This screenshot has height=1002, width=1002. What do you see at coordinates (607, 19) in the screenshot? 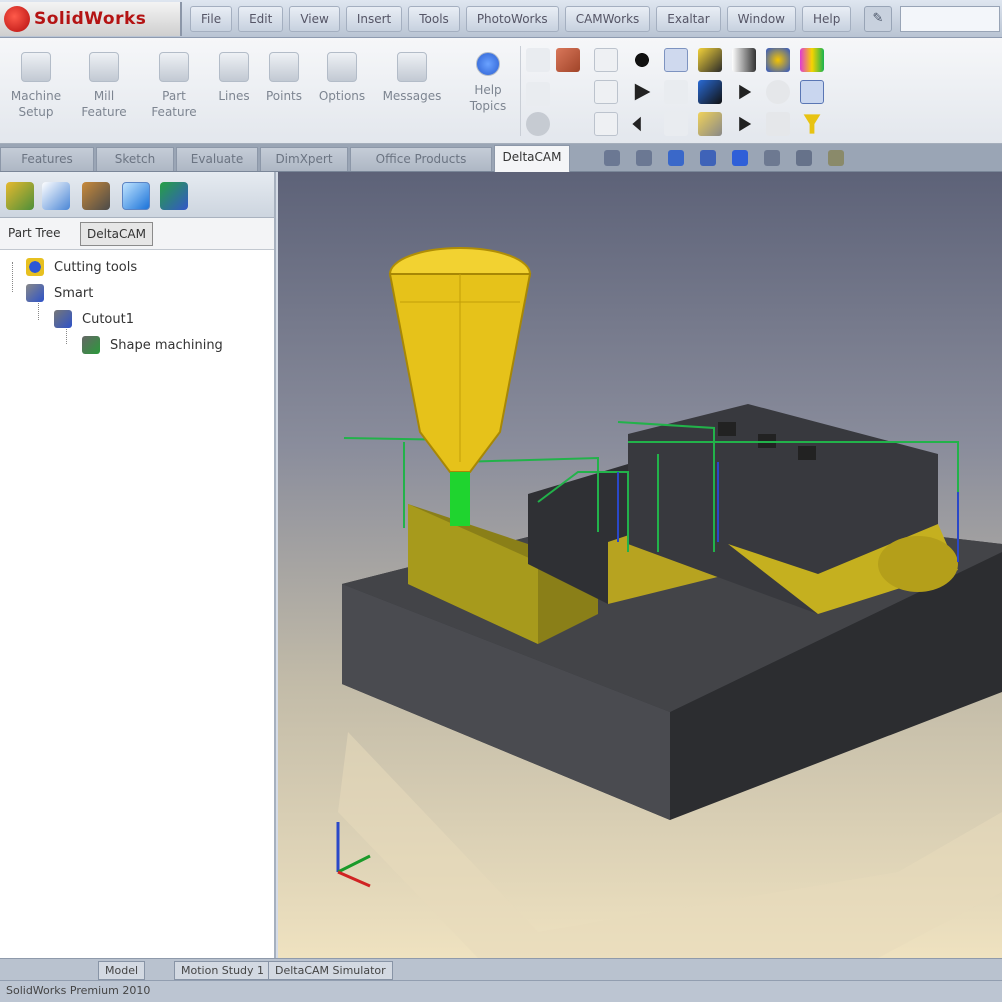
I see `menu-camworks: CAMWorks` at bounding box center [607, 19].